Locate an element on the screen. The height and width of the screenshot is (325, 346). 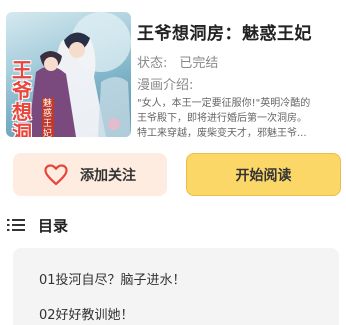
add-follow-button: 添加关注 is located at coordinates (90, 174).